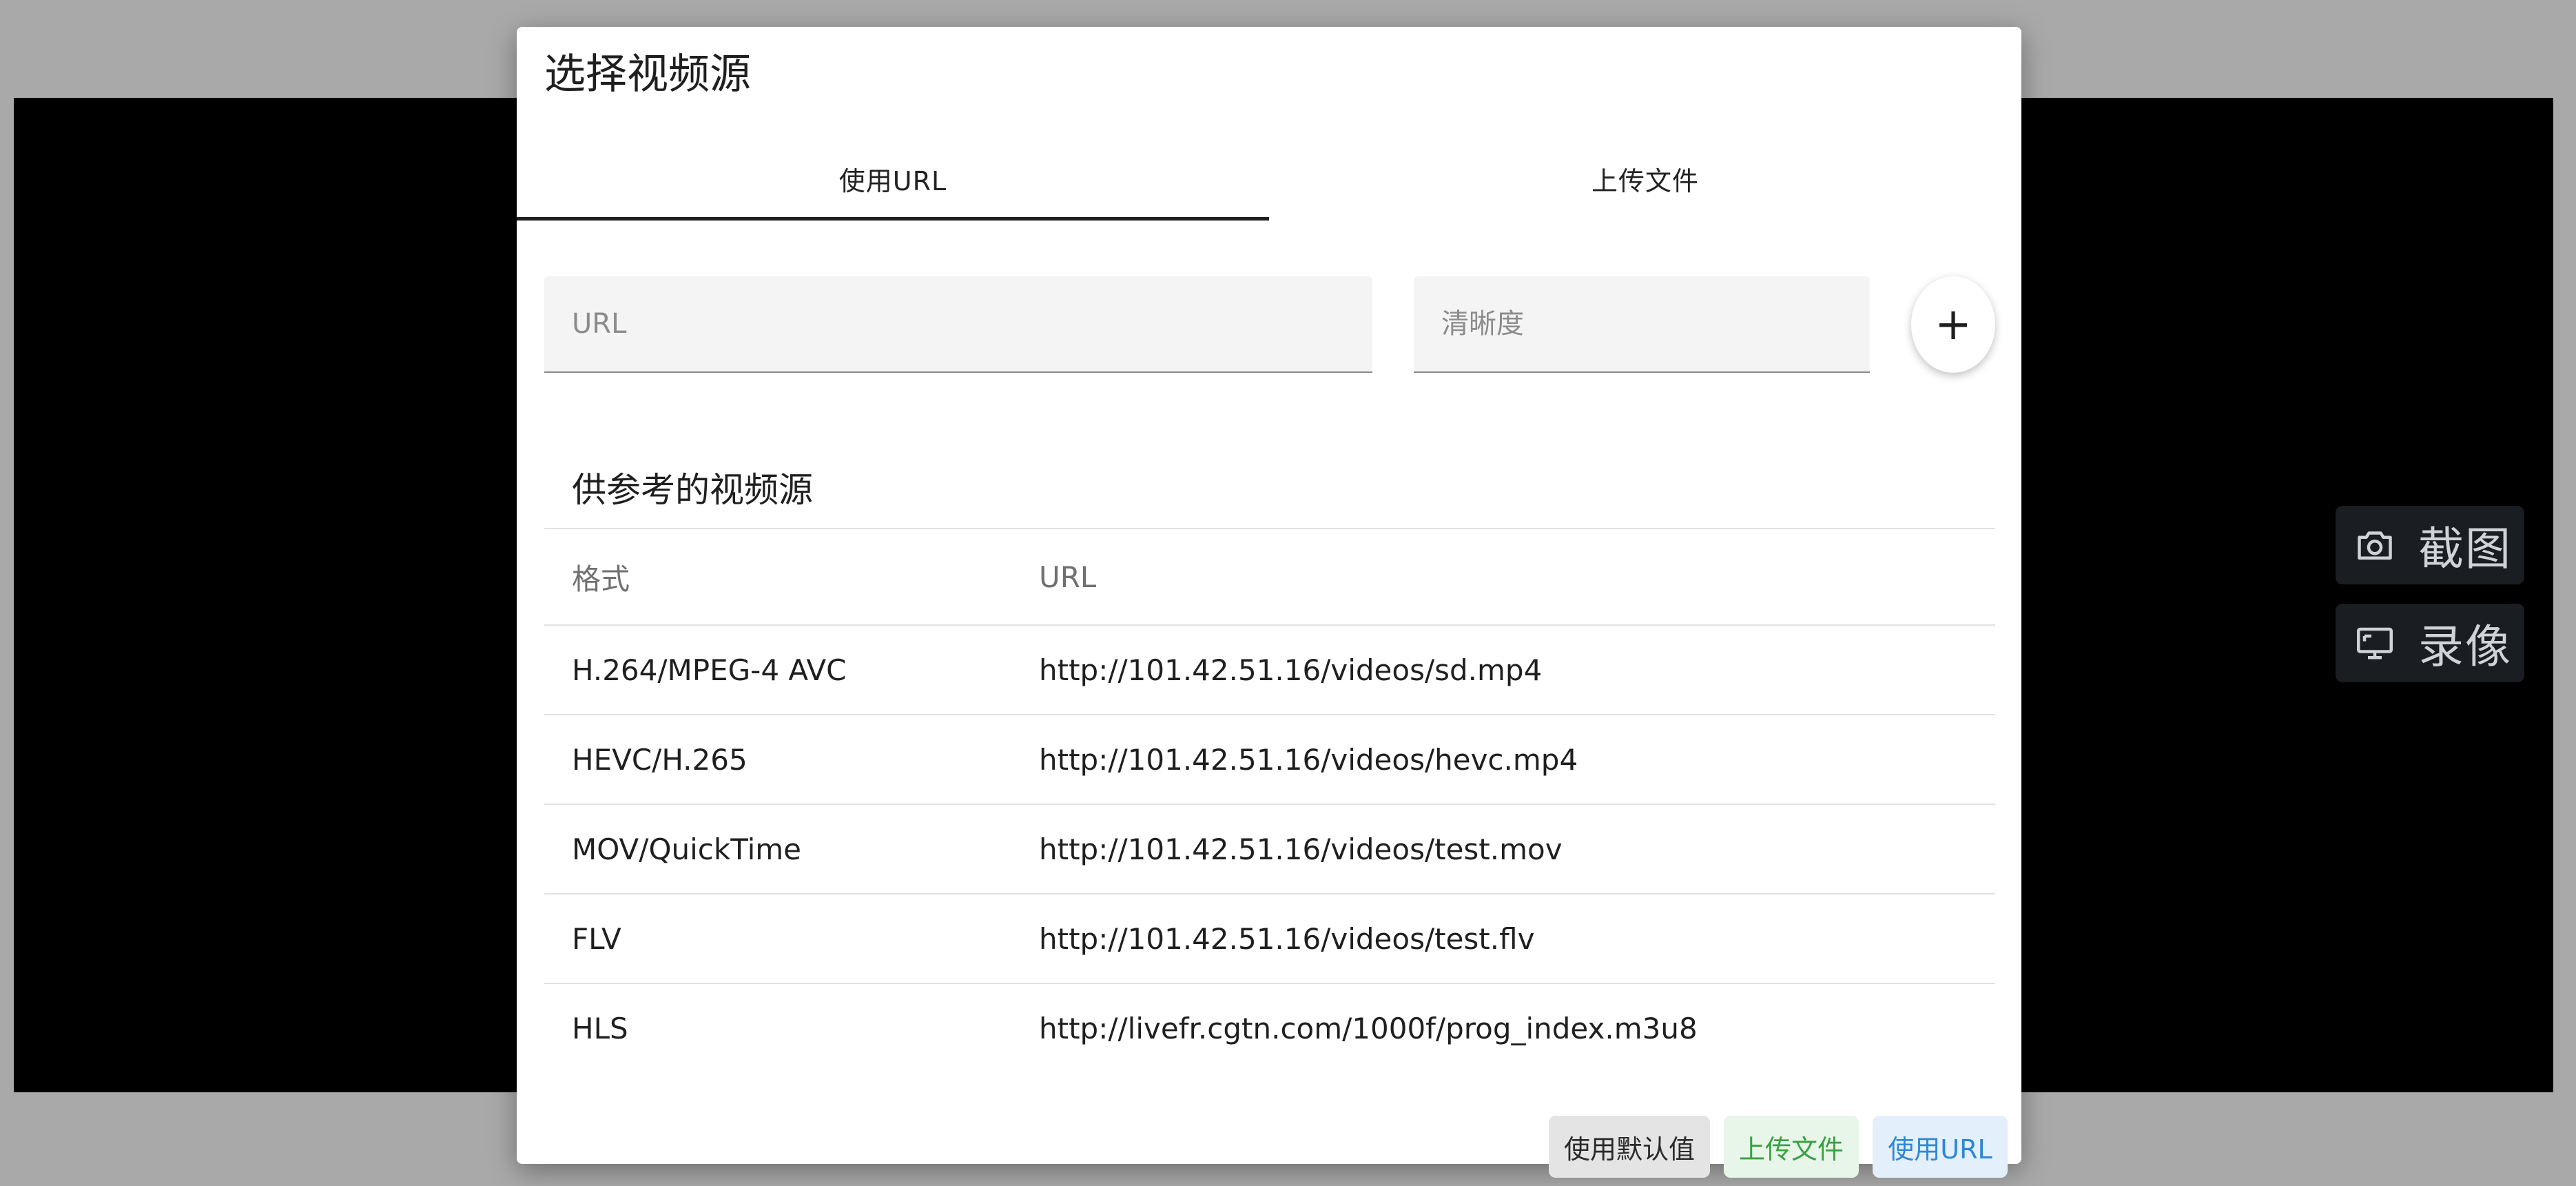 Image resolution: width=2576 pixels, height=1186 pixels. I want to click on record-label: 录像, so click(2465, 646).